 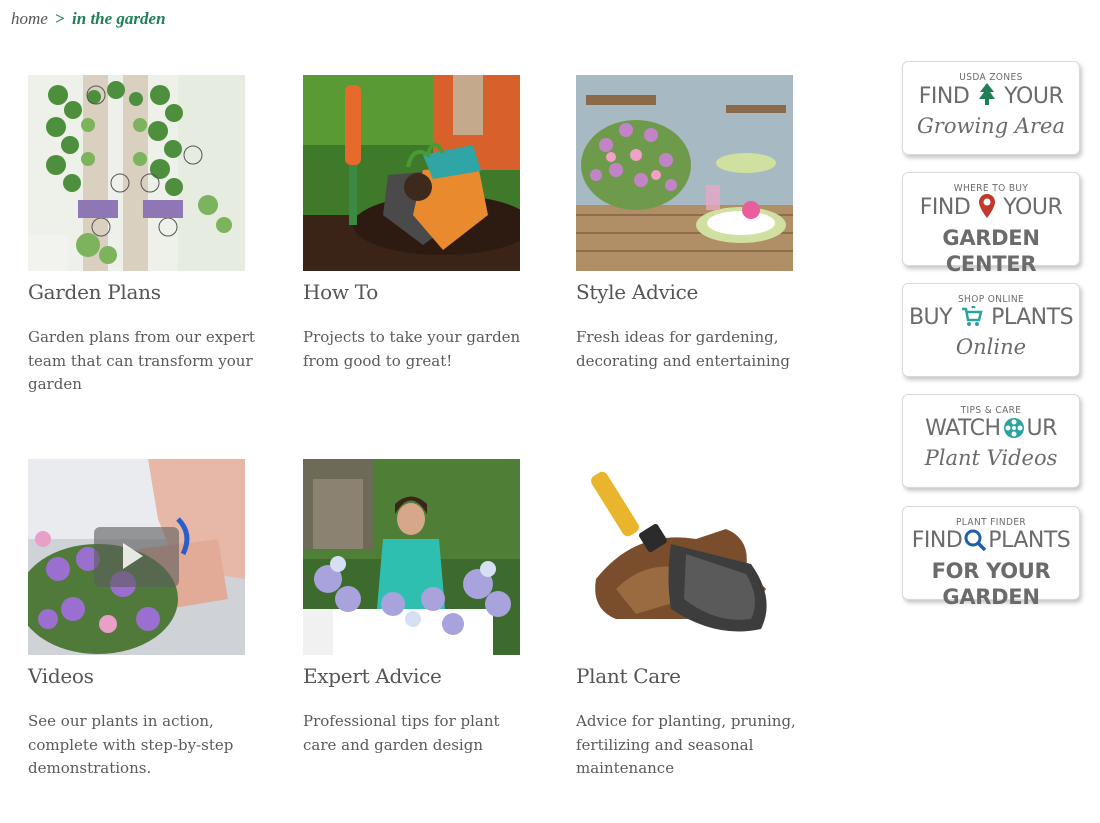 I want to click on promo-buy-plants-online: SHOP ONLINE BUY PLANTS Online, so click(x=991, y=330).